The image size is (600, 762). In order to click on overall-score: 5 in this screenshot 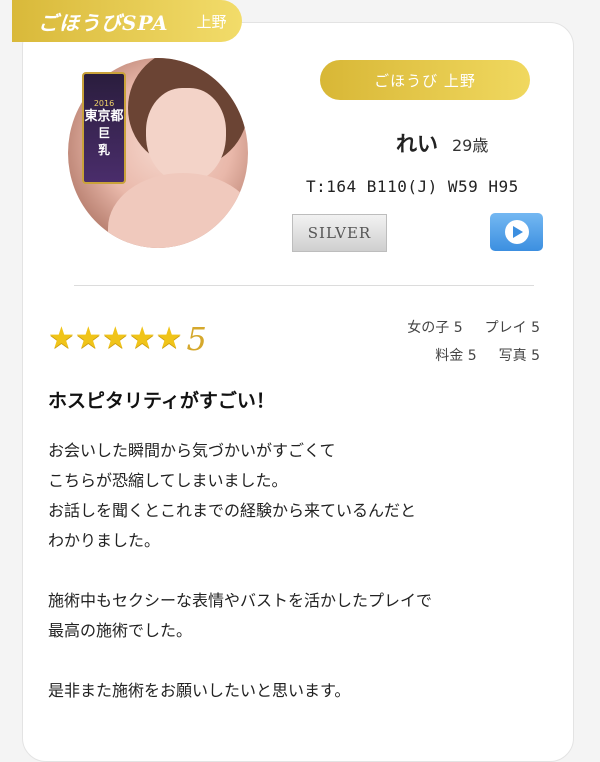, I will do `click(196, 339)`.